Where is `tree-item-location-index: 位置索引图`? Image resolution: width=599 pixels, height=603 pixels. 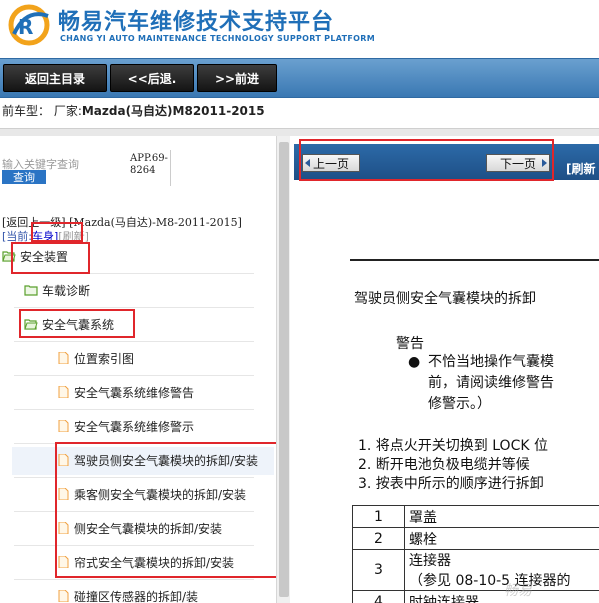 tree-item-location-index: 位置索引图 is located at coordinates (95, 358).